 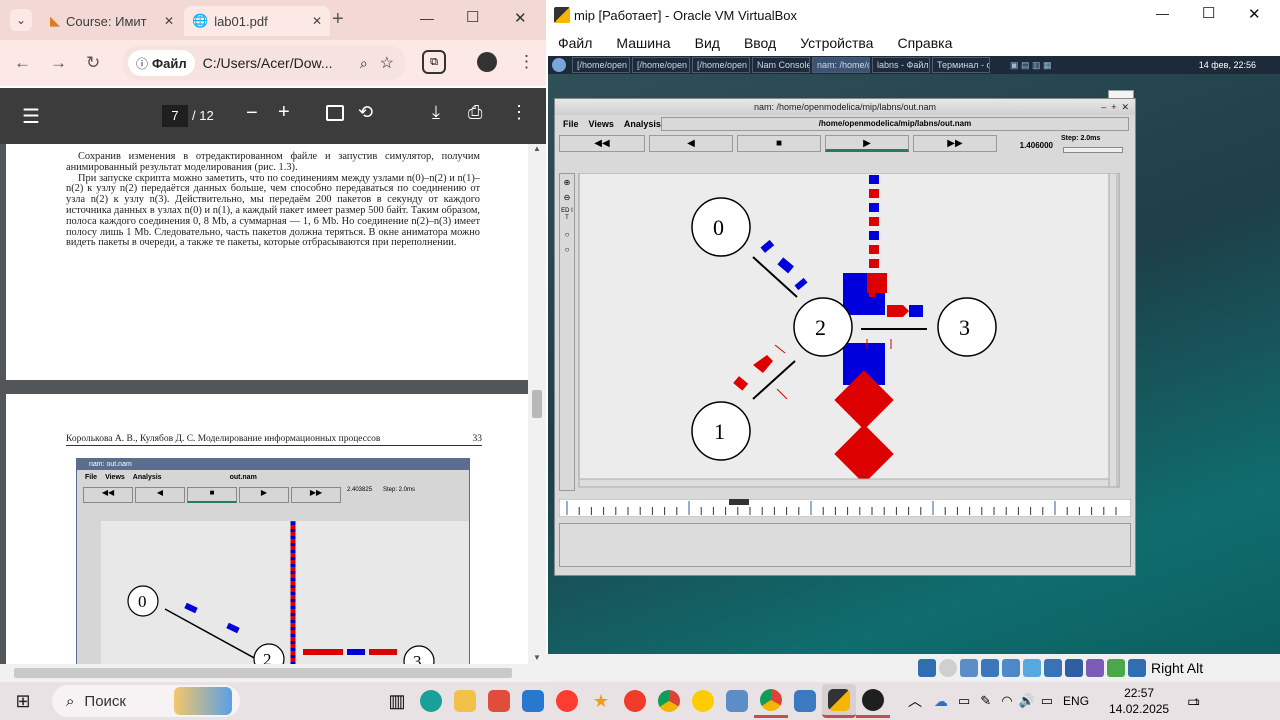 I want to click on yandex-music-icon, so click(x=703, y=701).